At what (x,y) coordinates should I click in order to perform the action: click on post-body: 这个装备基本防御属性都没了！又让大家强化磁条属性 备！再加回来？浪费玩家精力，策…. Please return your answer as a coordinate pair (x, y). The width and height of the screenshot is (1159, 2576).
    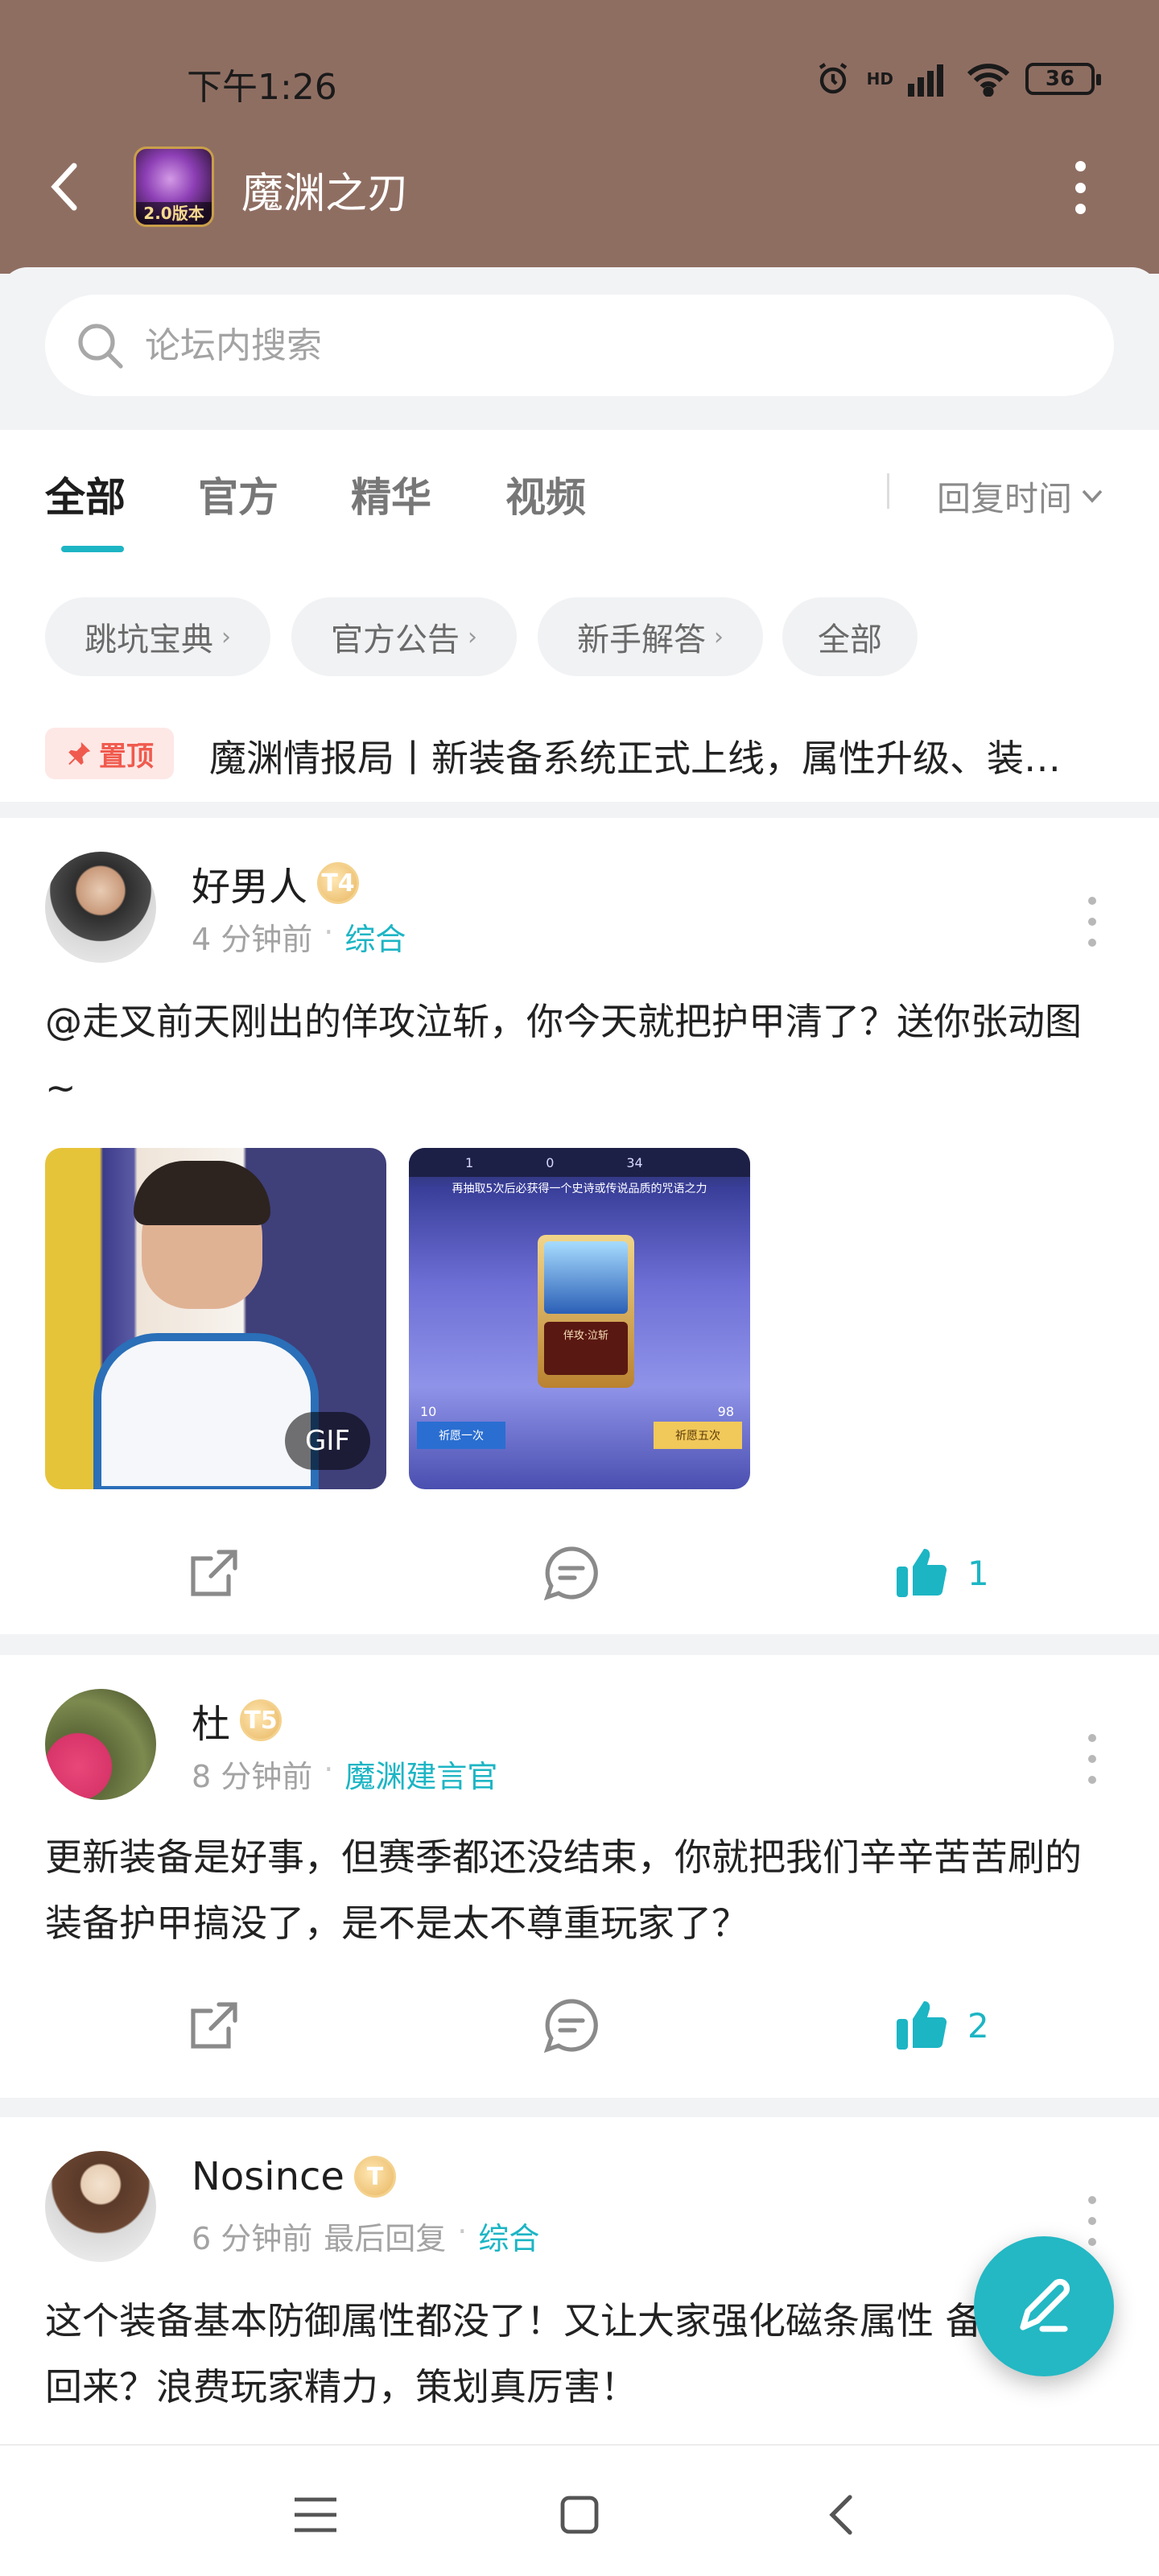
    Looking at the image, I should click on (569, 2354).